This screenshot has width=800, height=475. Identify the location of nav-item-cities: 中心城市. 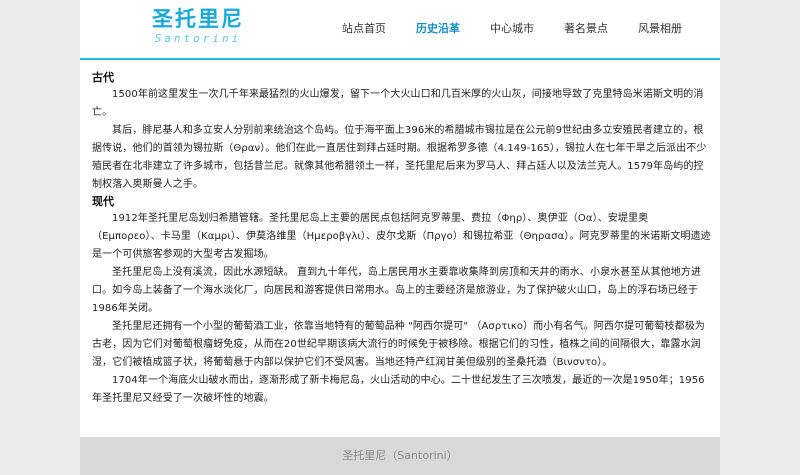
(512, 29).